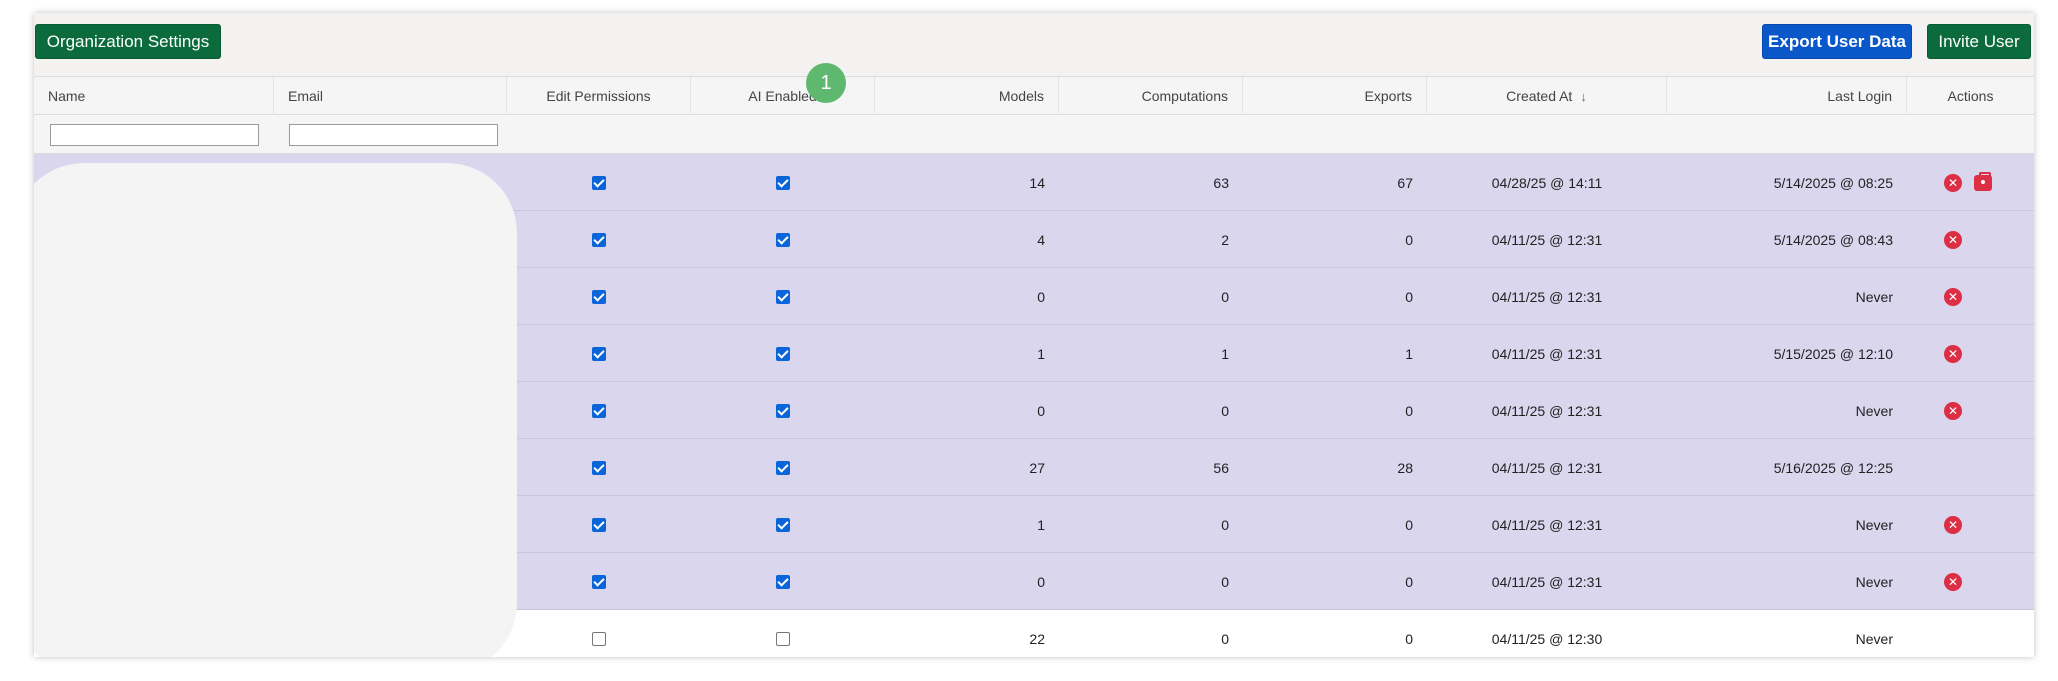 This screenshot has width=2058, height=681. I want to click on sort-descending-icon: ↓, so click(1583, 96).